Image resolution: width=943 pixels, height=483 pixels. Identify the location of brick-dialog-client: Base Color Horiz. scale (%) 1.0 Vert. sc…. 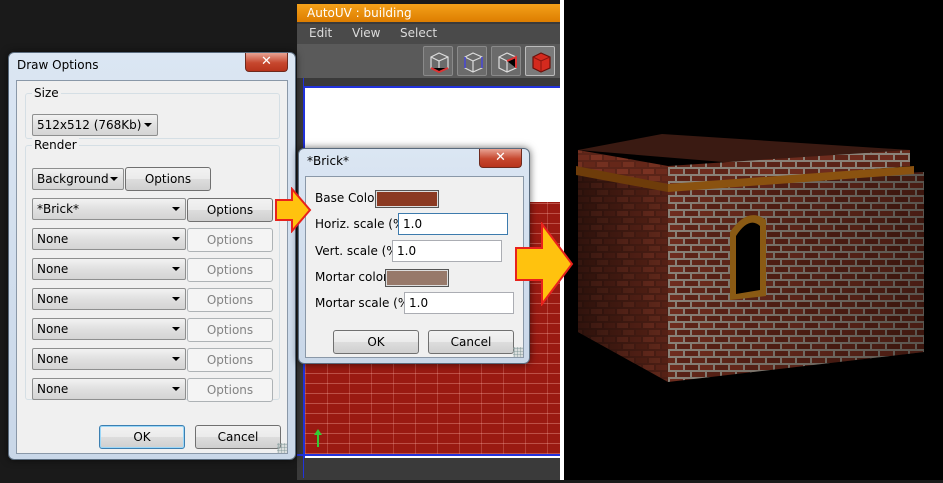
(414, 267).